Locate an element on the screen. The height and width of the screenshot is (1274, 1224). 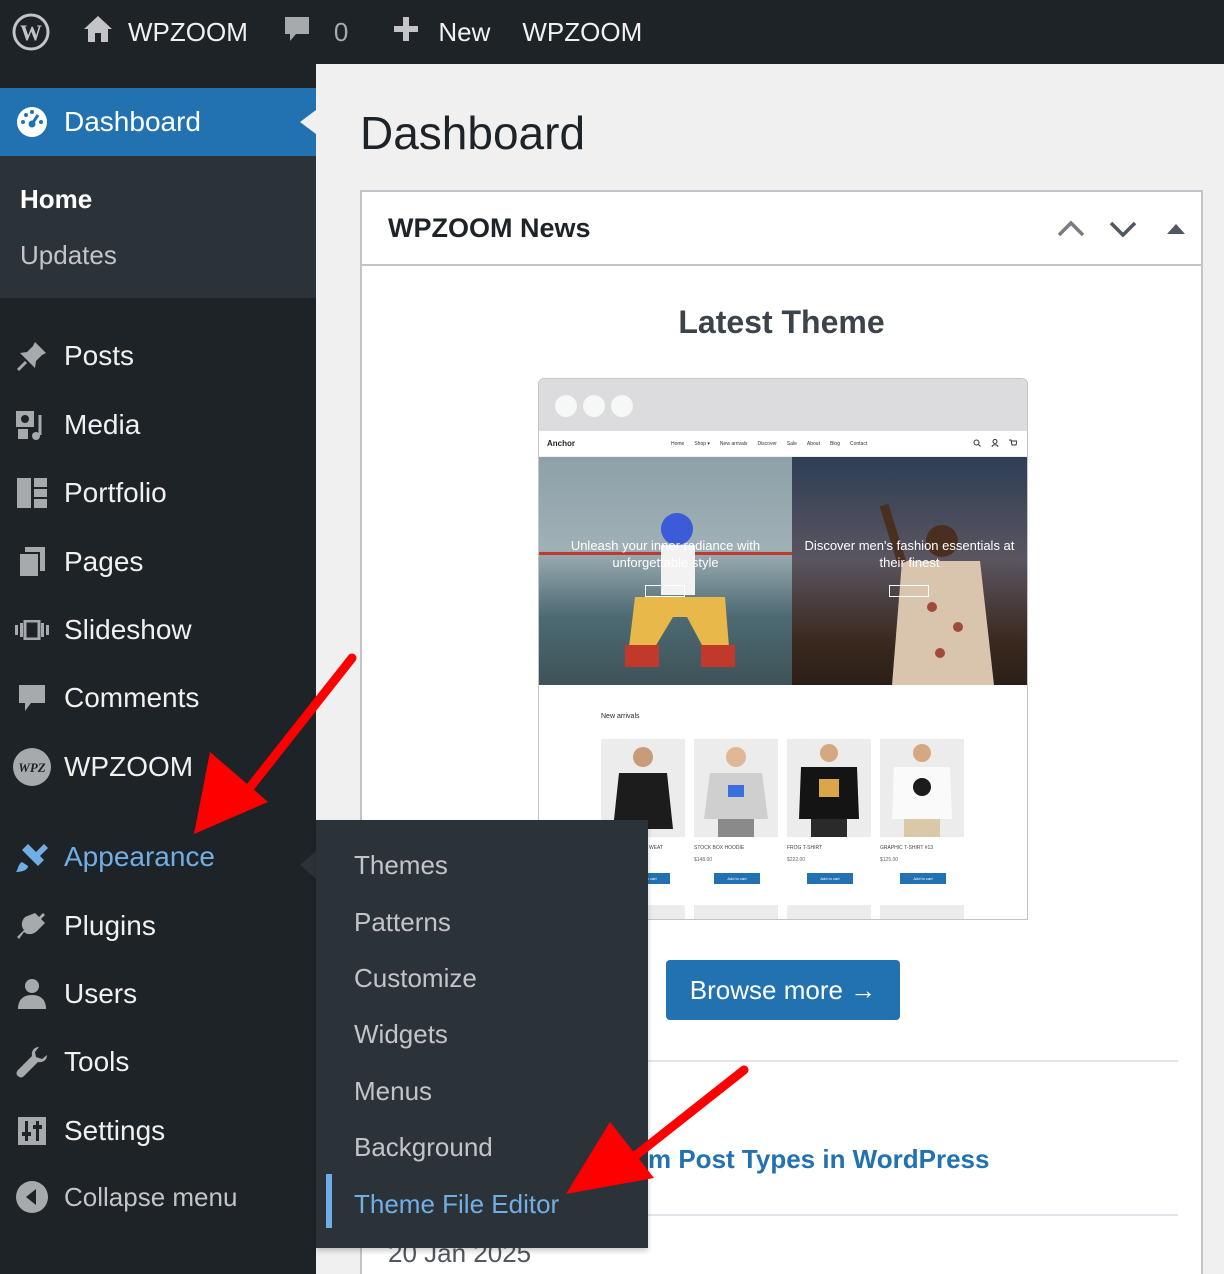
comment-bubble-icon is located at coordinates (297, 32).